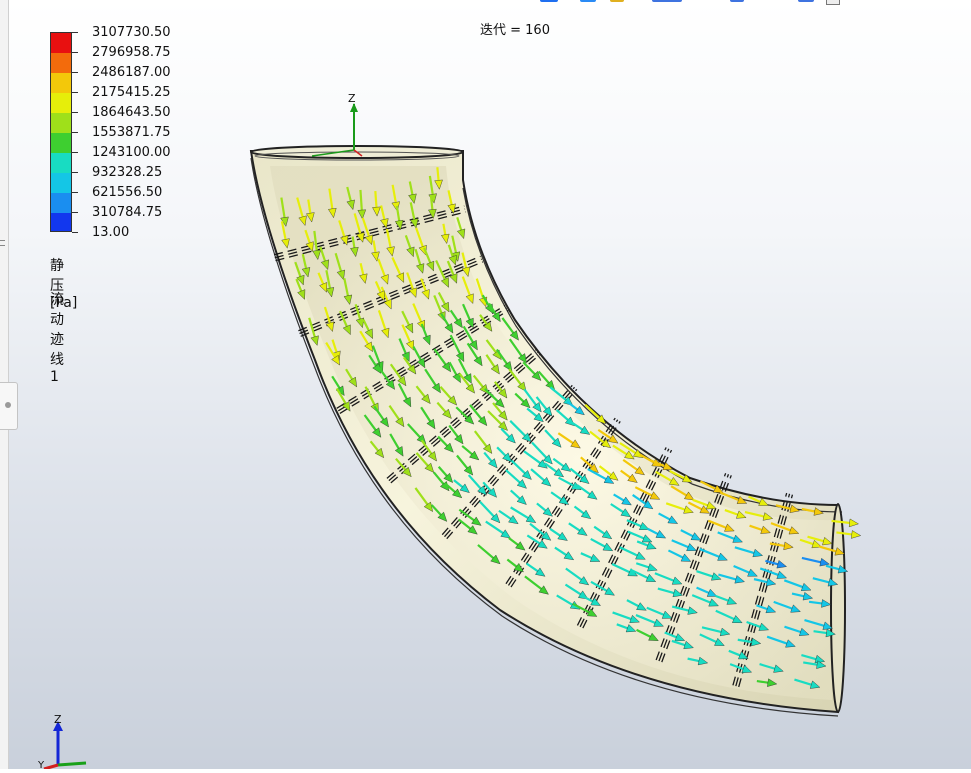  I want to click on axis-triad-icon: Z Y, so click(58, 742).